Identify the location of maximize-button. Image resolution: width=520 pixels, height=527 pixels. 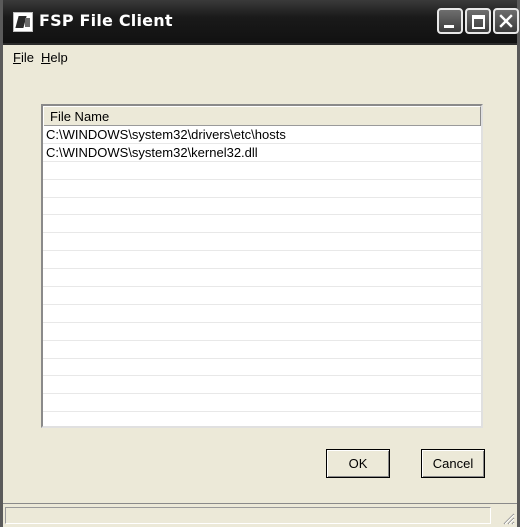
(478, 21).